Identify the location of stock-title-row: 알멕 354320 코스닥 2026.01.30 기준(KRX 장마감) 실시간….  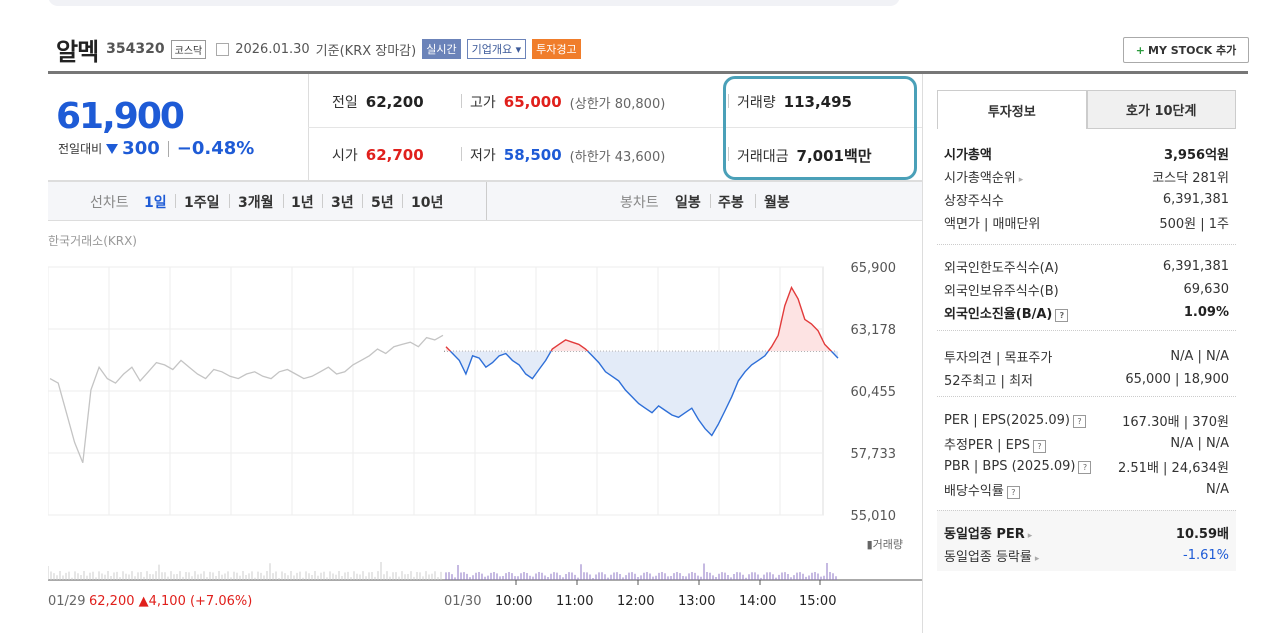
(318, 50).